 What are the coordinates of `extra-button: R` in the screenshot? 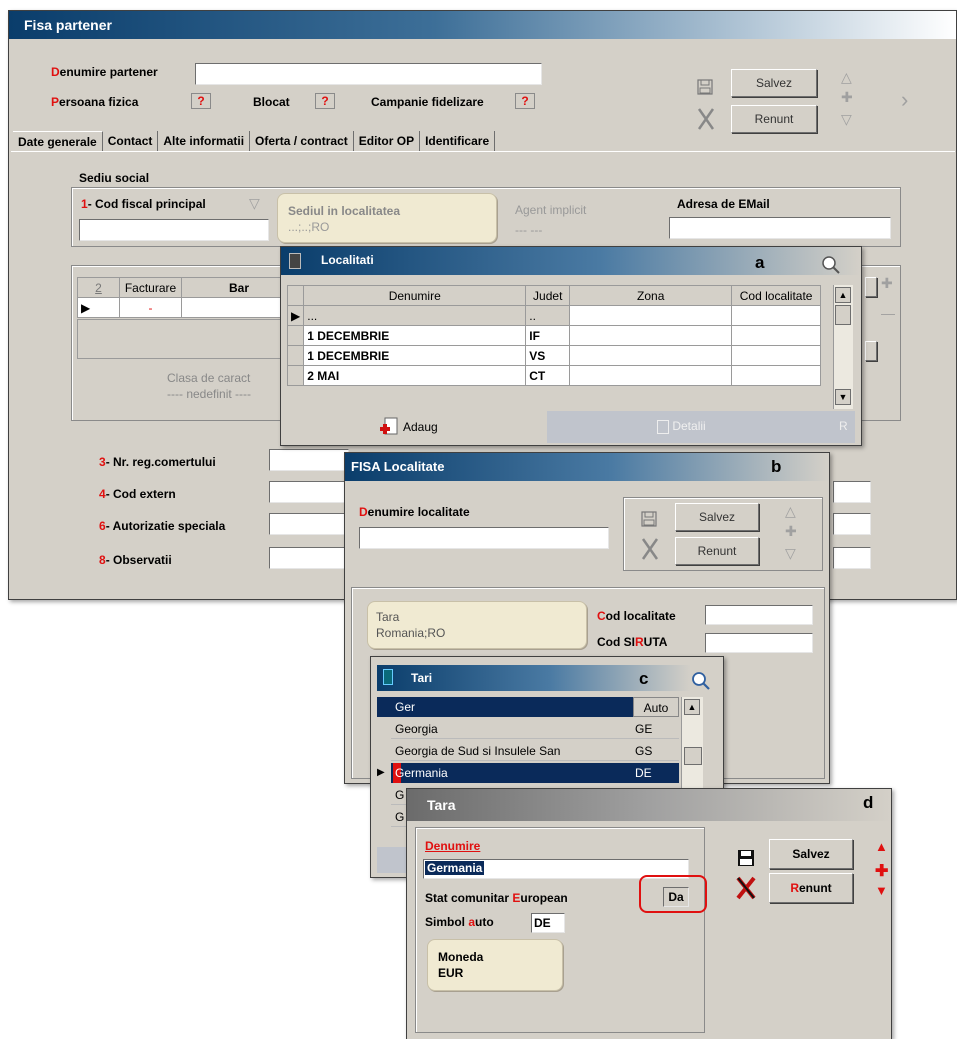 It's located at (843, 426).